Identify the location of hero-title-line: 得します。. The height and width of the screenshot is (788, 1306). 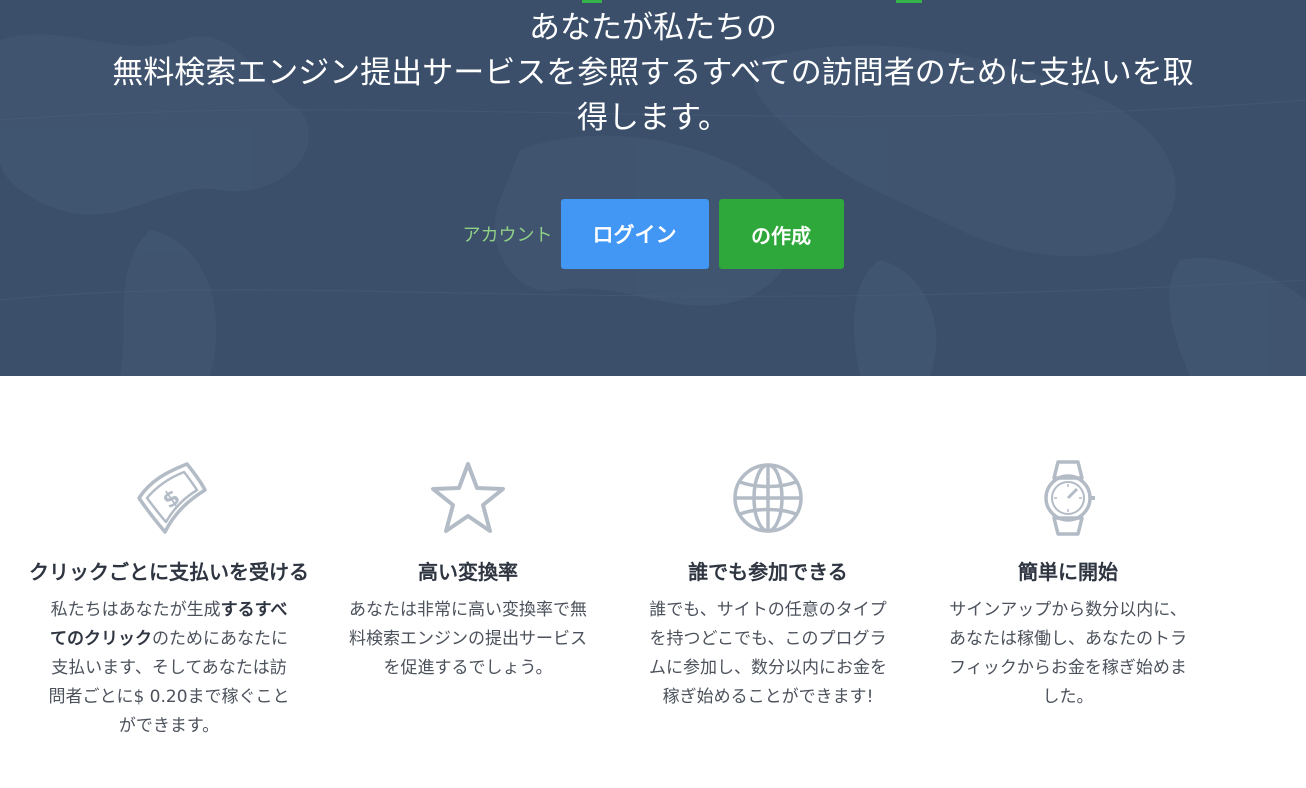
(653, 118).